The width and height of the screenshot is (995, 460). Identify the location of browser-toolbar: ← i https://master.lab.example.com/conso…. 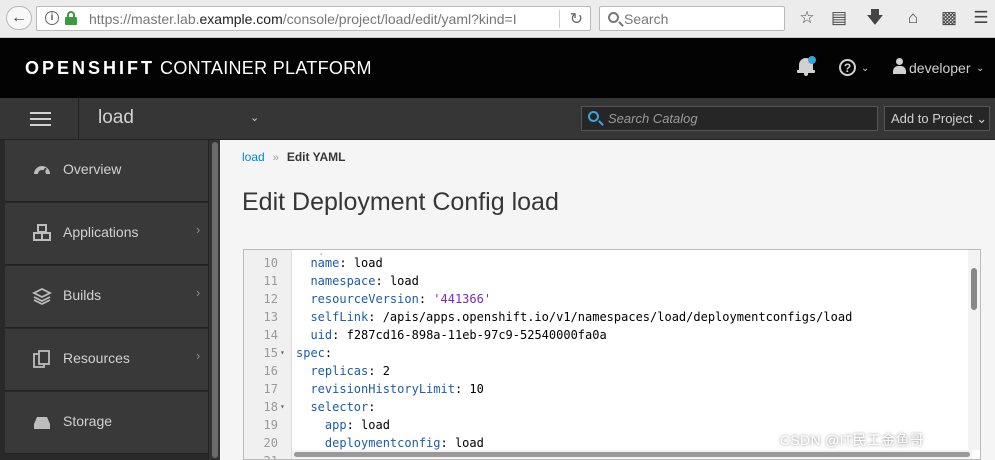
(497, 19).